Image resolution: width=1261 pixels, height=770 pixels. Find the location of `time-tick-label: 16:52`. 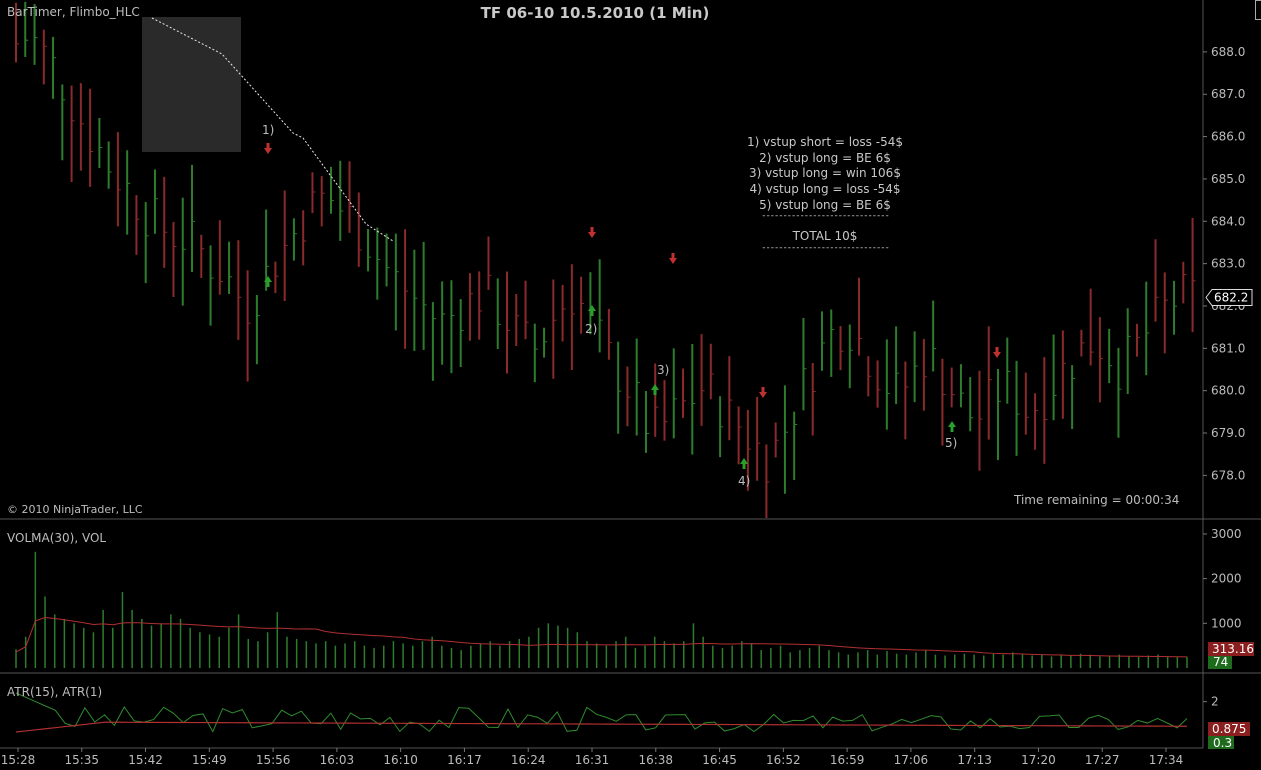

time-tick-label: 16:52 is located at coordinates (783, 760).